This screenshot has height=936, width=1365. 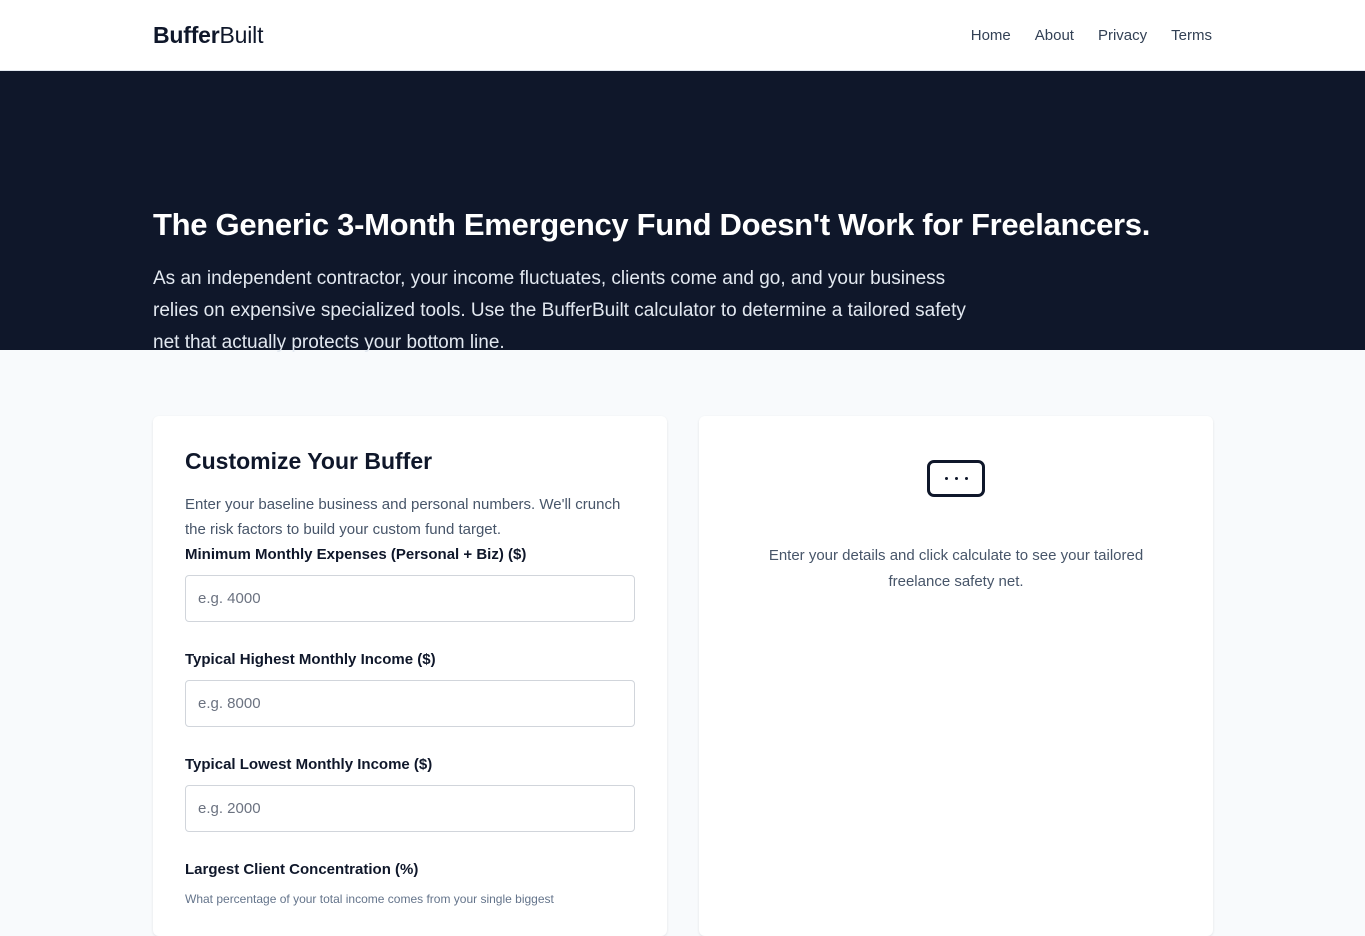 I want to click on brand-logo: BufferBuilt, so click(x=208, y=35).